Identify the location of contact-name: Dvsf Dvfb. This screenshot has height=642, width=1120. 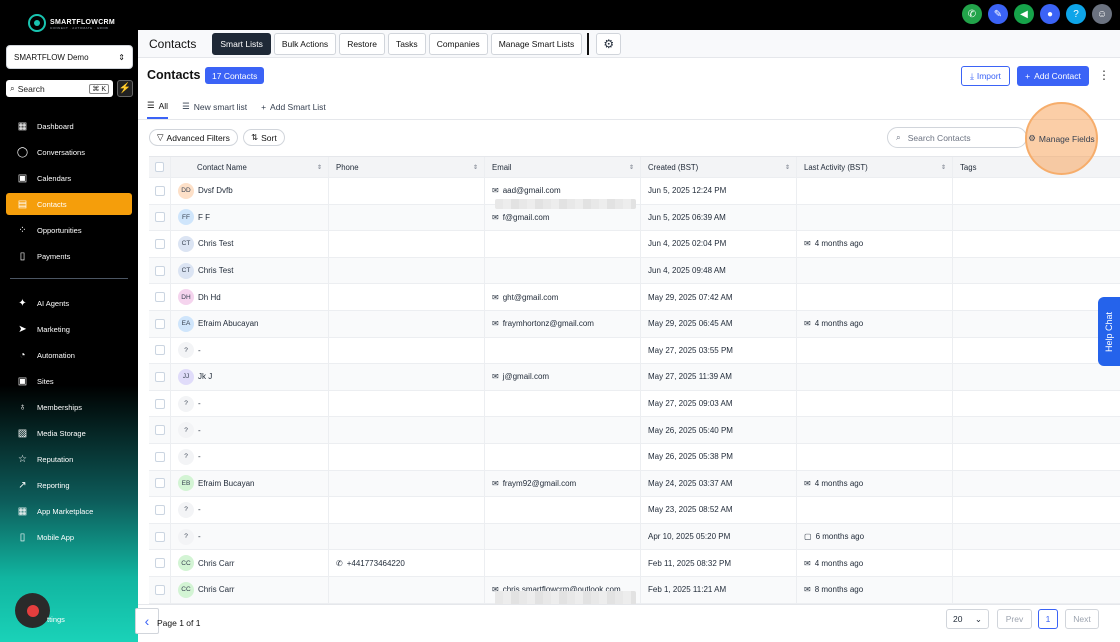
(215, 190).